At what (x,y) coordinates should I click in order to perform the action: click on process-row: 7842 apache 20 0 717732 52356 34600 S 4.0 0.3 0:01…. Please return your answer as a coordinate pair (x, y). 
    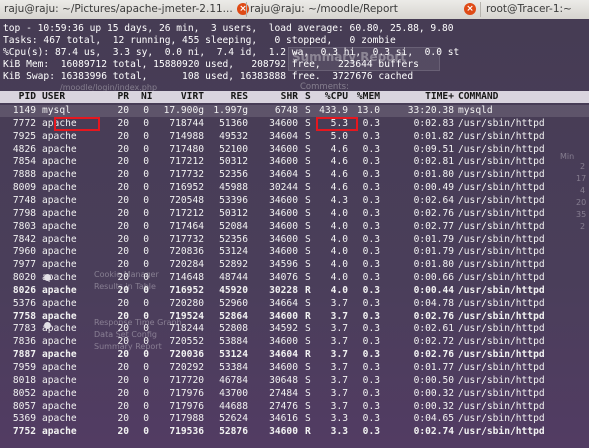
    Looking at the image, I should click on (294, 240).